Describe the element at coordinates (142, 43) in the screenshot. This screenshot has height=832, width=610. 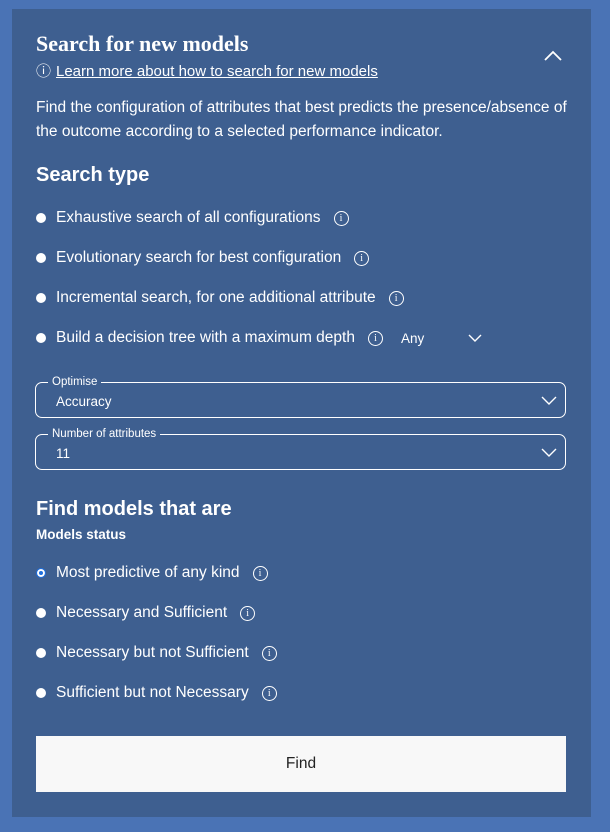
I see `panel-title: Search for new models` at that location.